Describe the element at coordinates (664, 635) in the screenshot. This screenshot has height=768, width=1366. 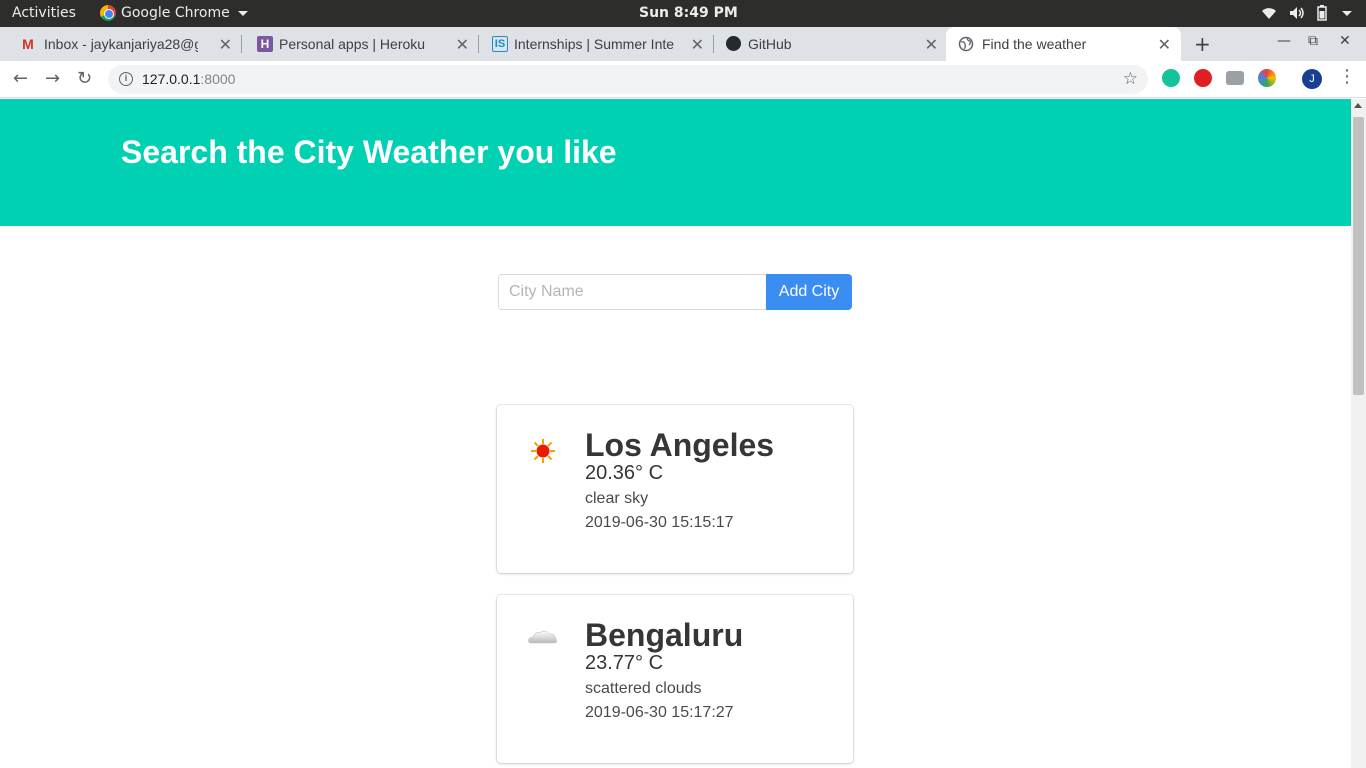
I see `city-name: Bengaluru` at that location.